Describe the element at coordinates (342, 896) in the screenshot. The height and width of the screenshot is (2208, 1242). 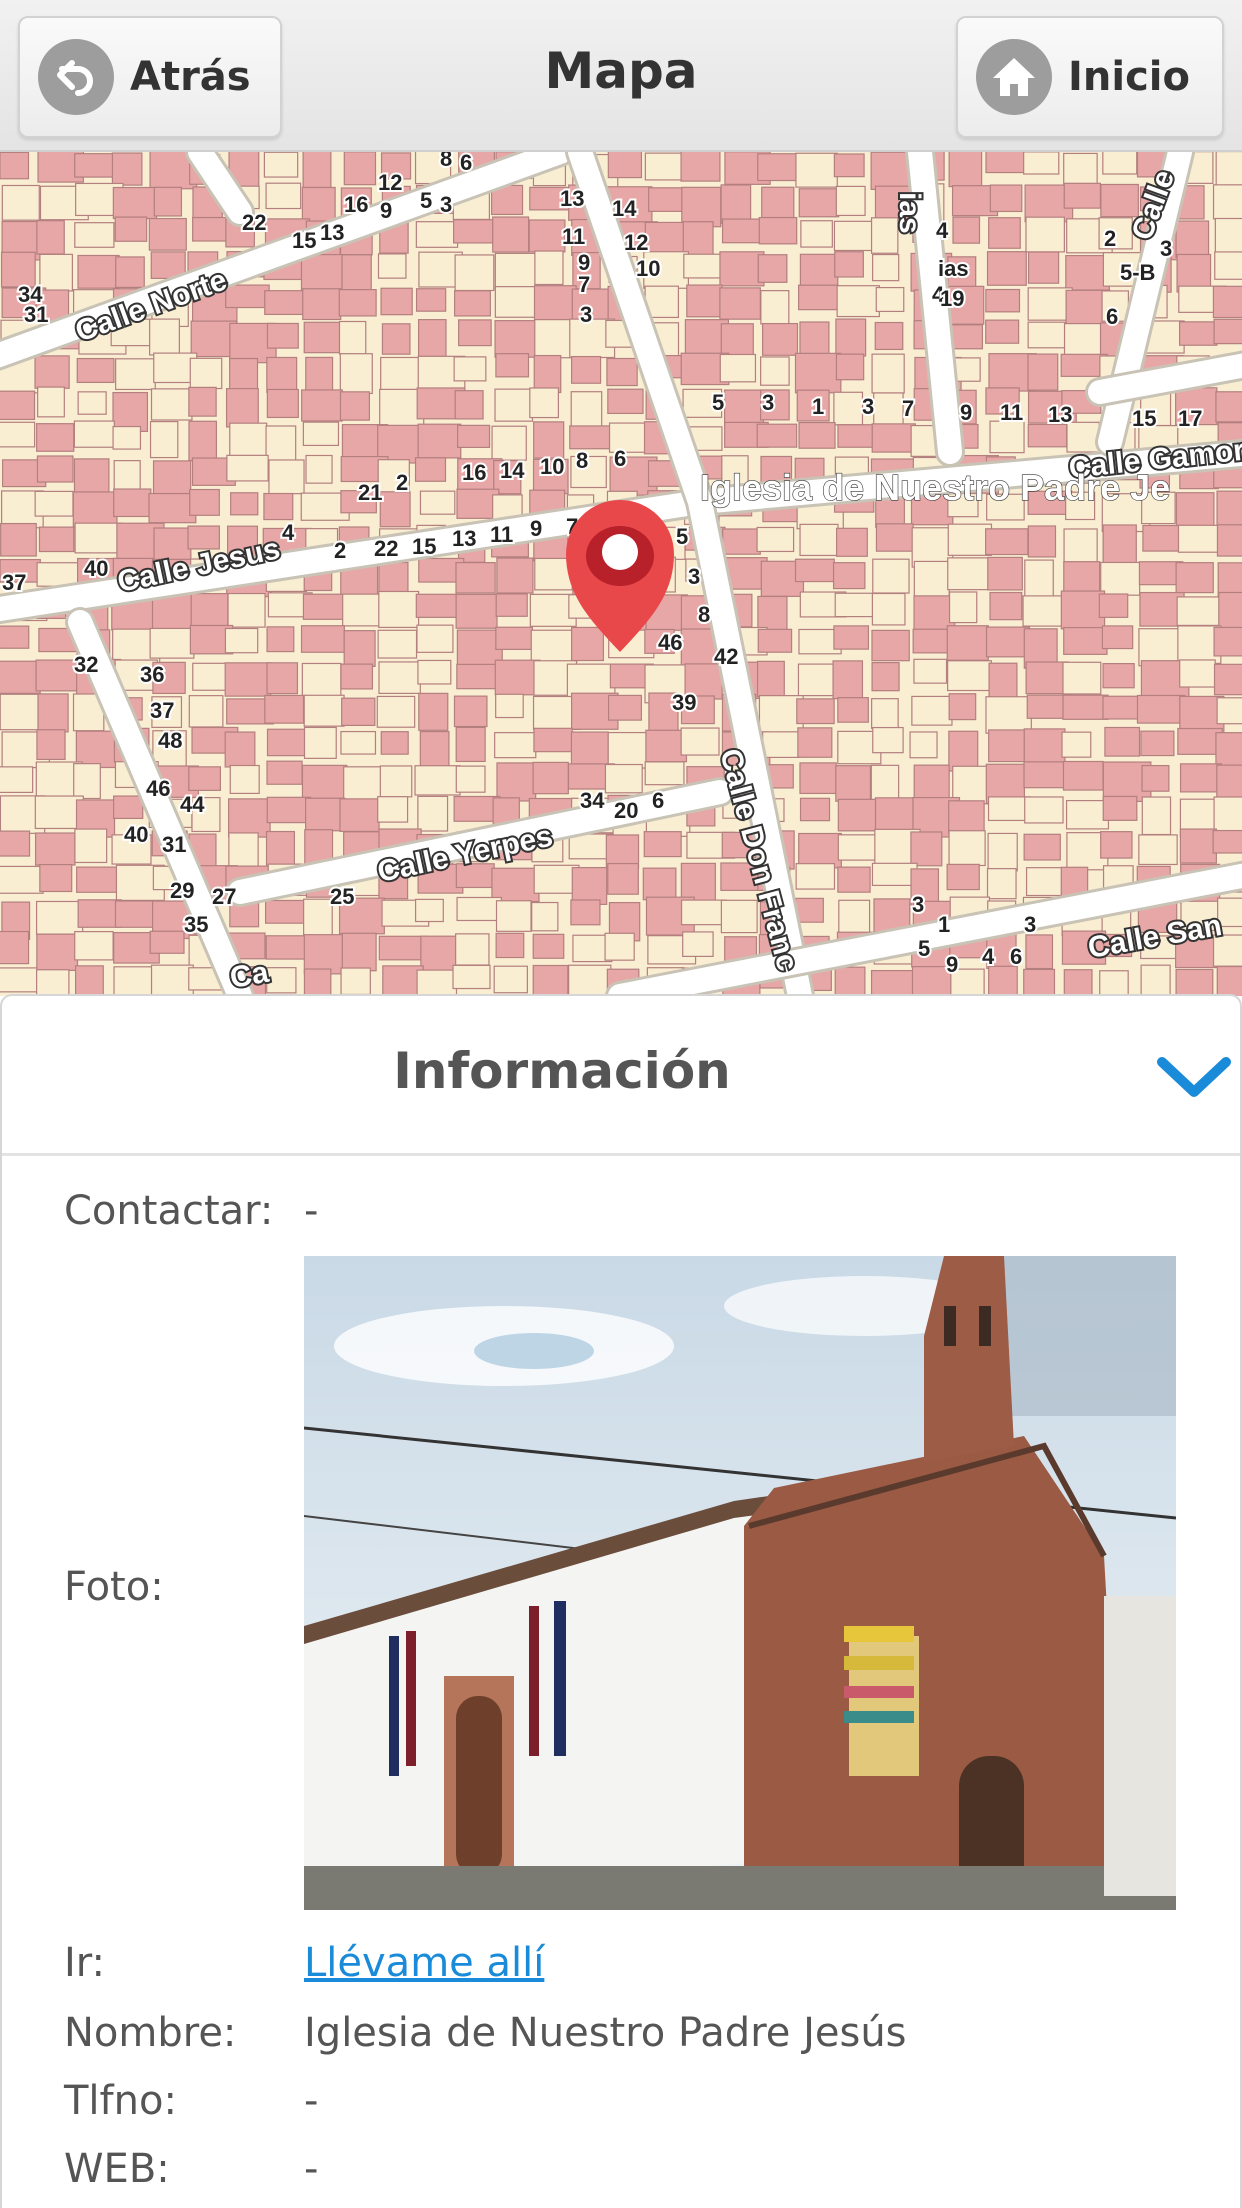
I see `house-number: 25` at that location.